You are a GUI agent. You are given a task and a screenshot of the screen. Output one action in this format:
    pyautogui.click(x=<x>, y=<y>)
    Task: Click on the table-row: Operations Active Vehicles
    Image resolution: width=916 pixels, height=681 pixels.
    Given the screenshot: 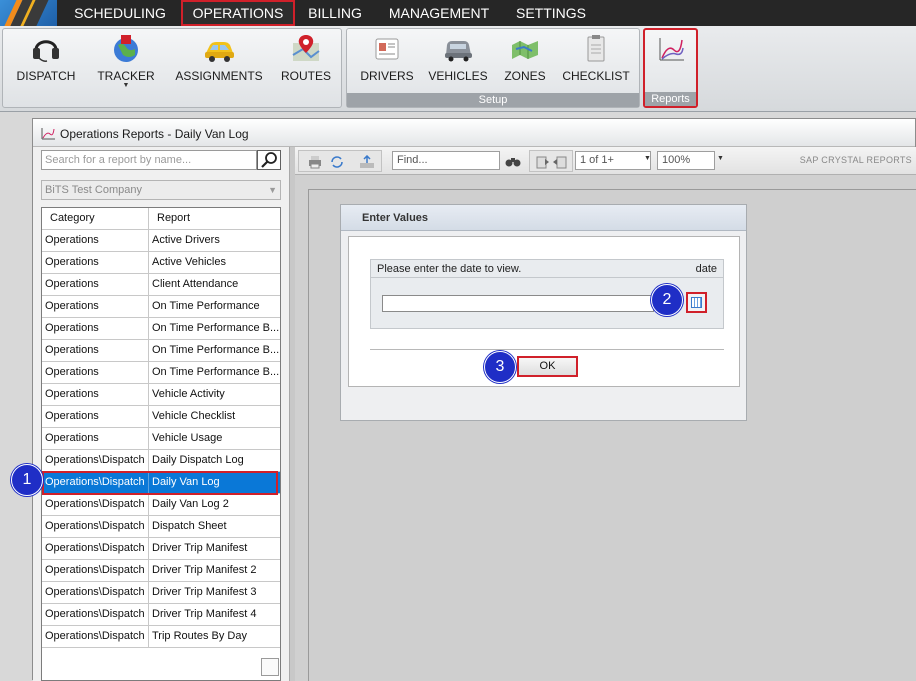 What is the action you would take?
    pyautogui.click(x=161, y=263)
    